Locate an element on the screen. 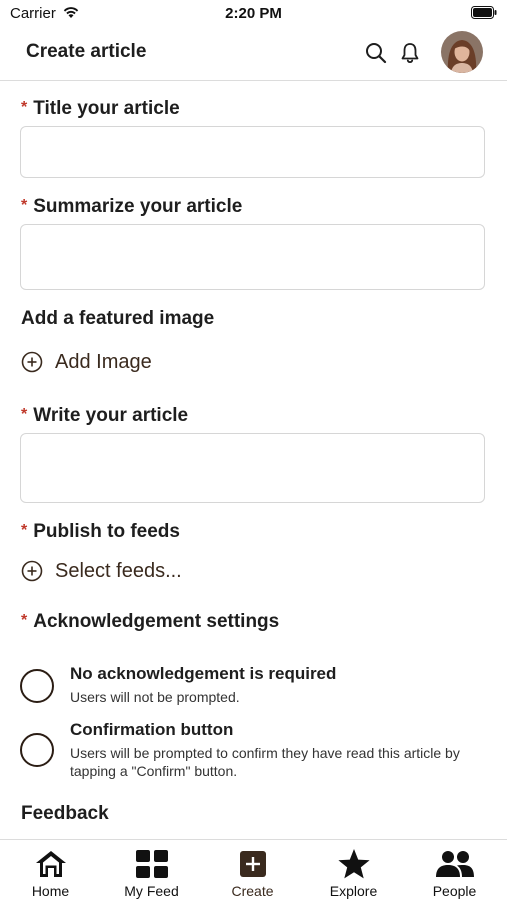  avatar is located at coordinates (462, 52).